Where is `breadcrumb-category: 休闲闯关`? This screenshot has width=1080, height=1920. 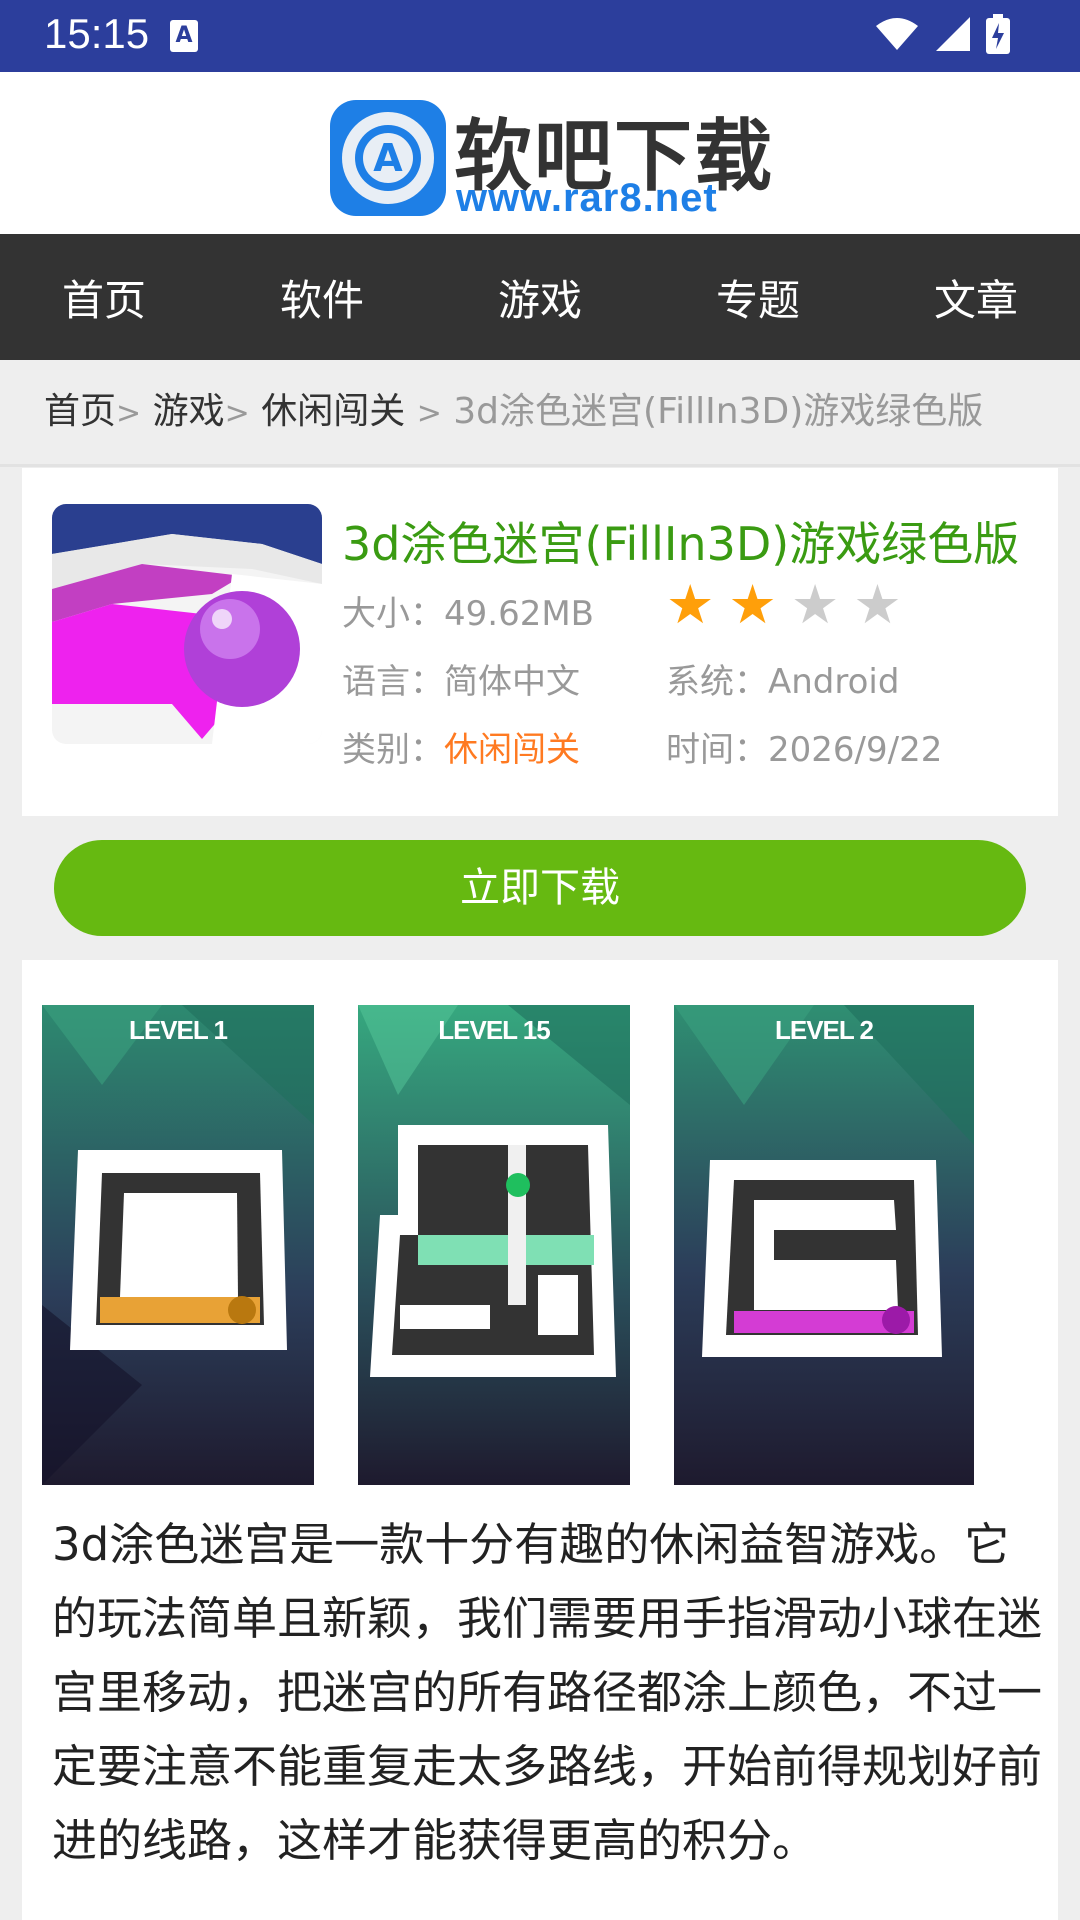
breadcrumb-category: 休闲闯关 is located at coordinates (333, 411).